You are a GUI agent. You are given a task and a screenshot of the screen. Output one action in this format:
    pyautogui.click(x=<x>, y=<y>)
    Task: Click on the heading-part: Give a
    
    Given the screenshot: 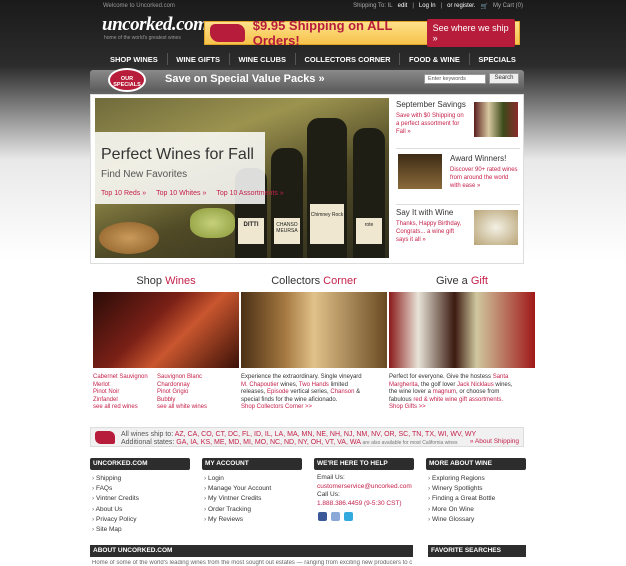 What is the action you would take?
    pyautogui.click(x=453, y=281)
    